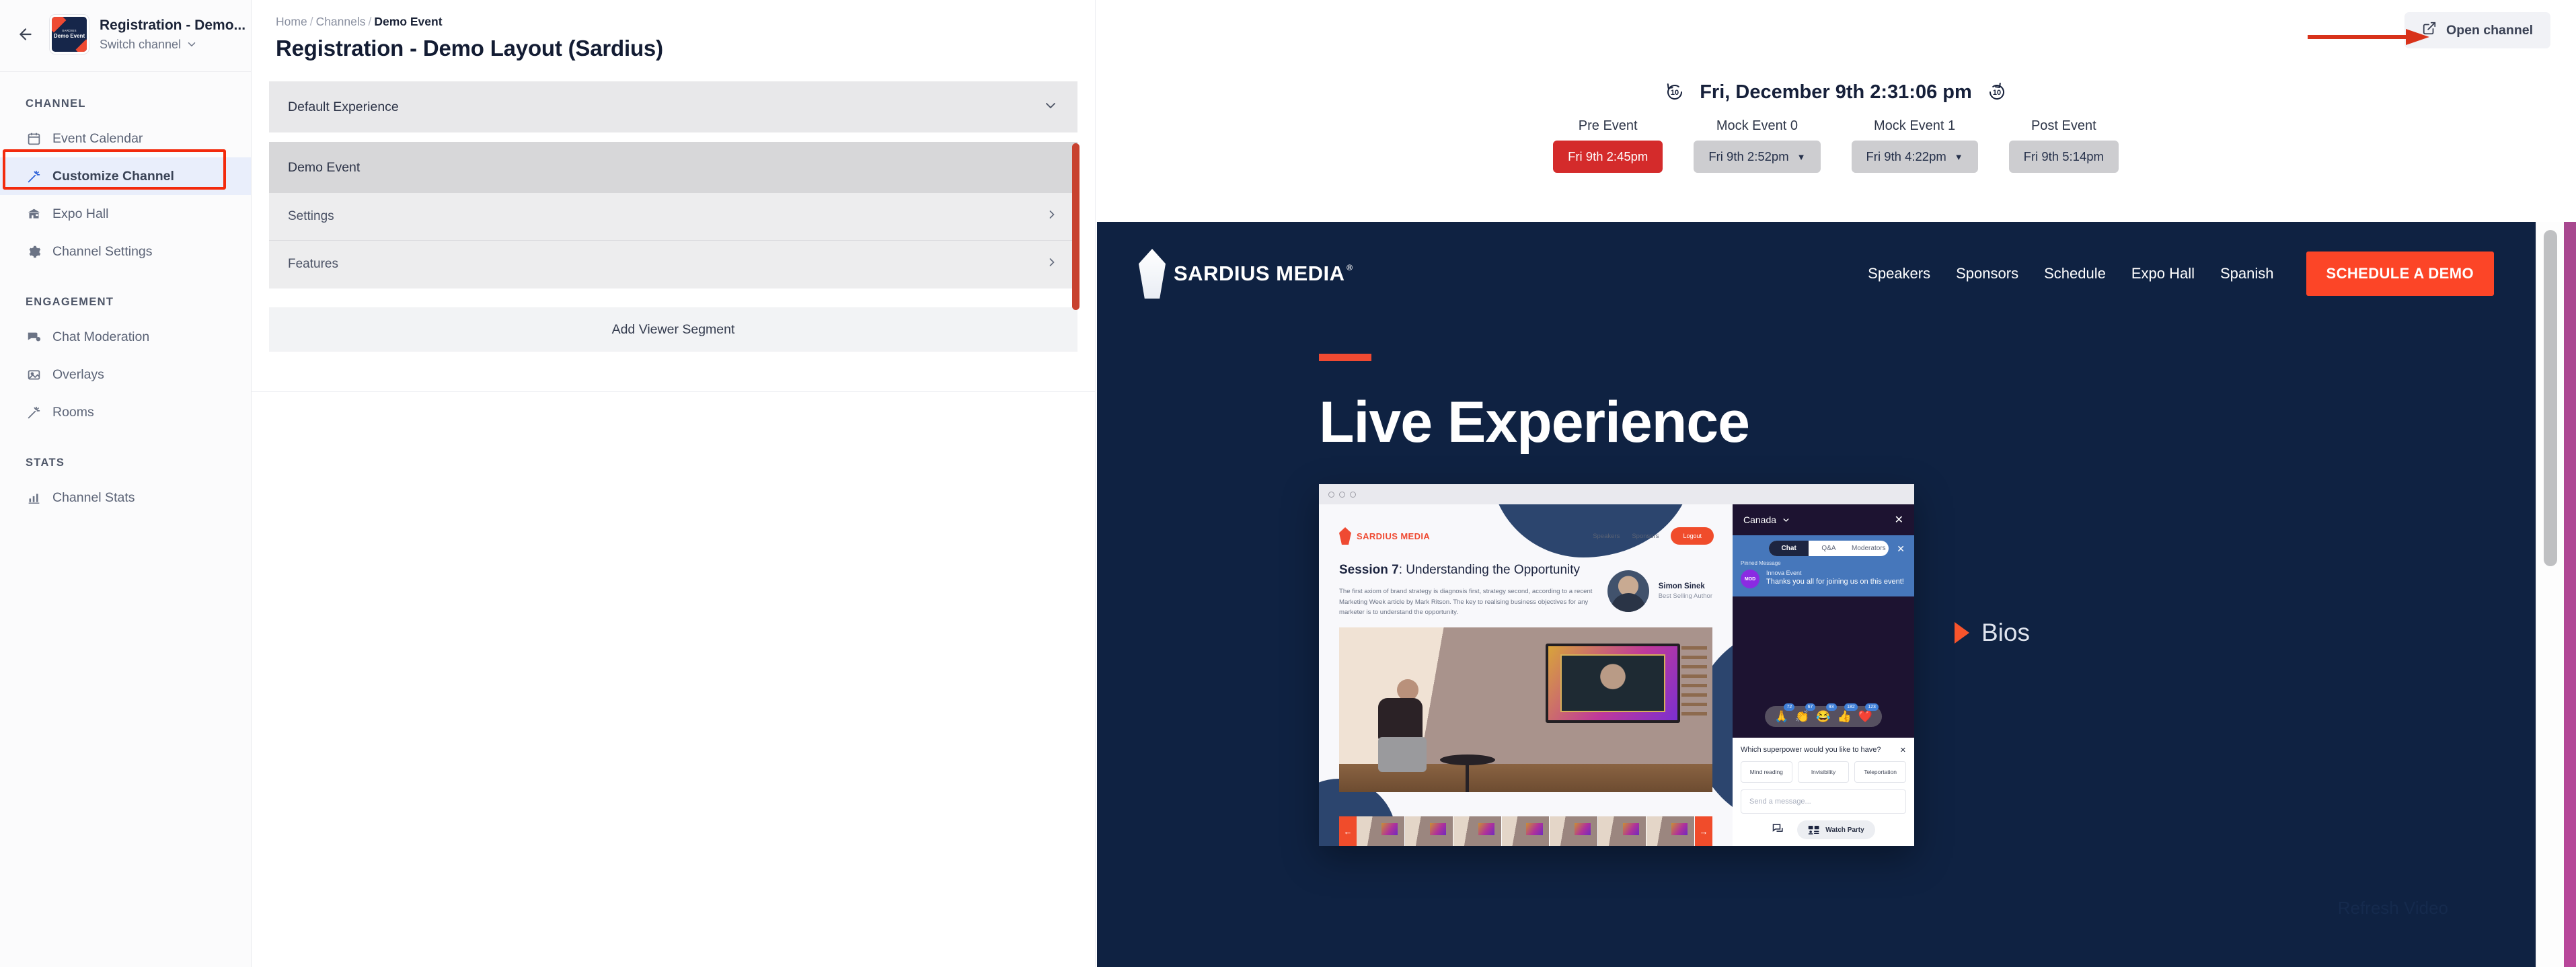  I want to click on segment-header-demo-event: Demo Event, so click(673, 167).